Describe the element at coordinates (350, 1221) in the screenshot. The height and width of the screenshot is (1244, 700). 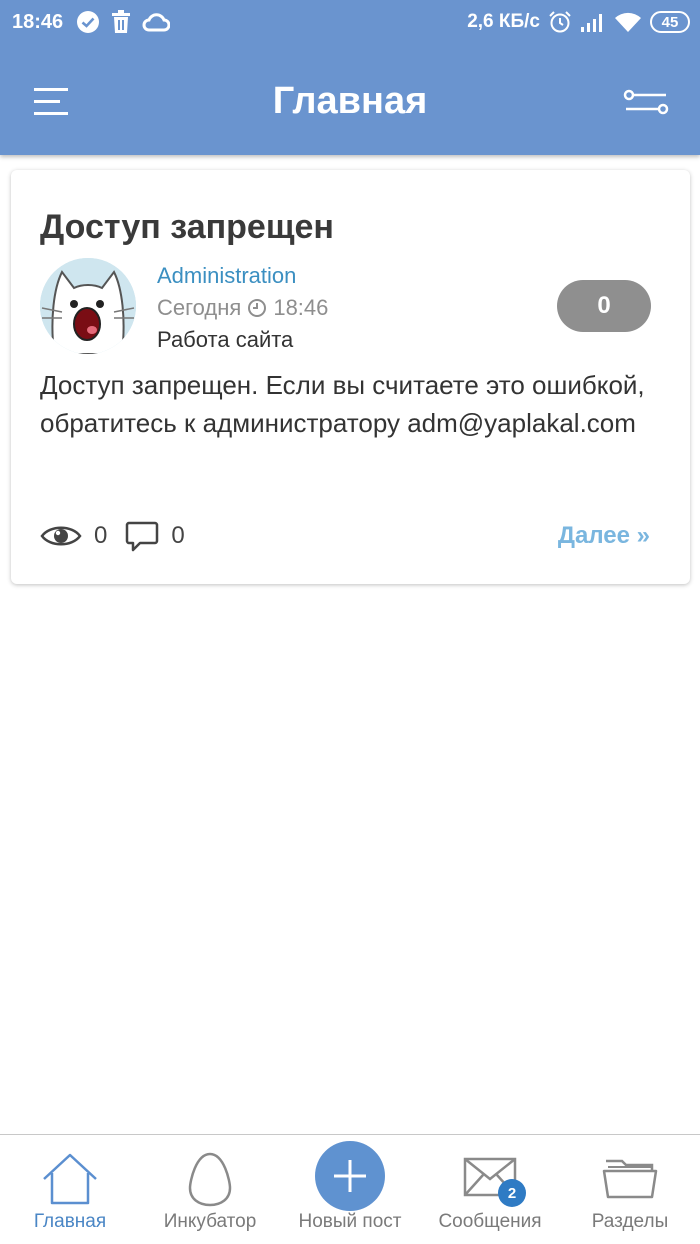
I see `nav-new-post-label: Новый пост` at that location.